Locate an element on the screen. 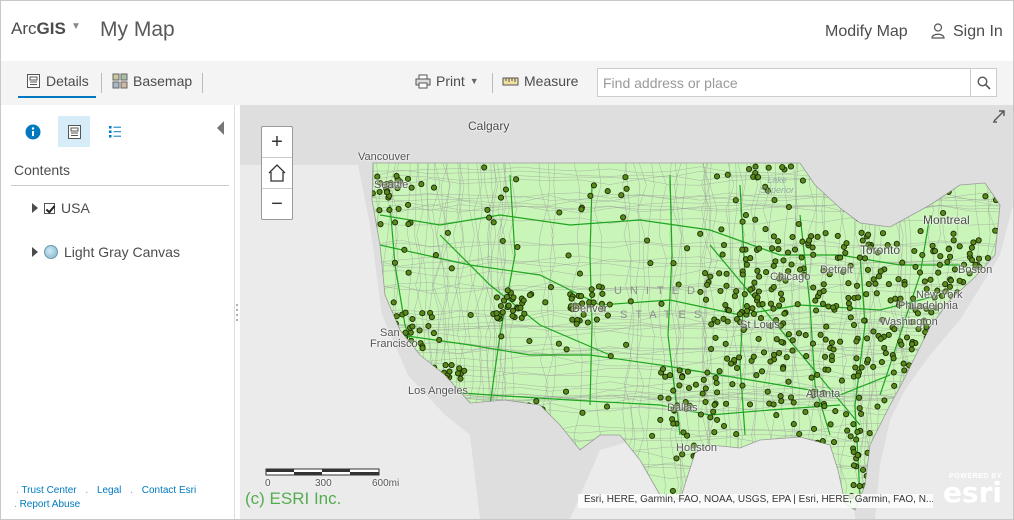  chevron-down-icon: ▼ is located at coordinates (76, 26).